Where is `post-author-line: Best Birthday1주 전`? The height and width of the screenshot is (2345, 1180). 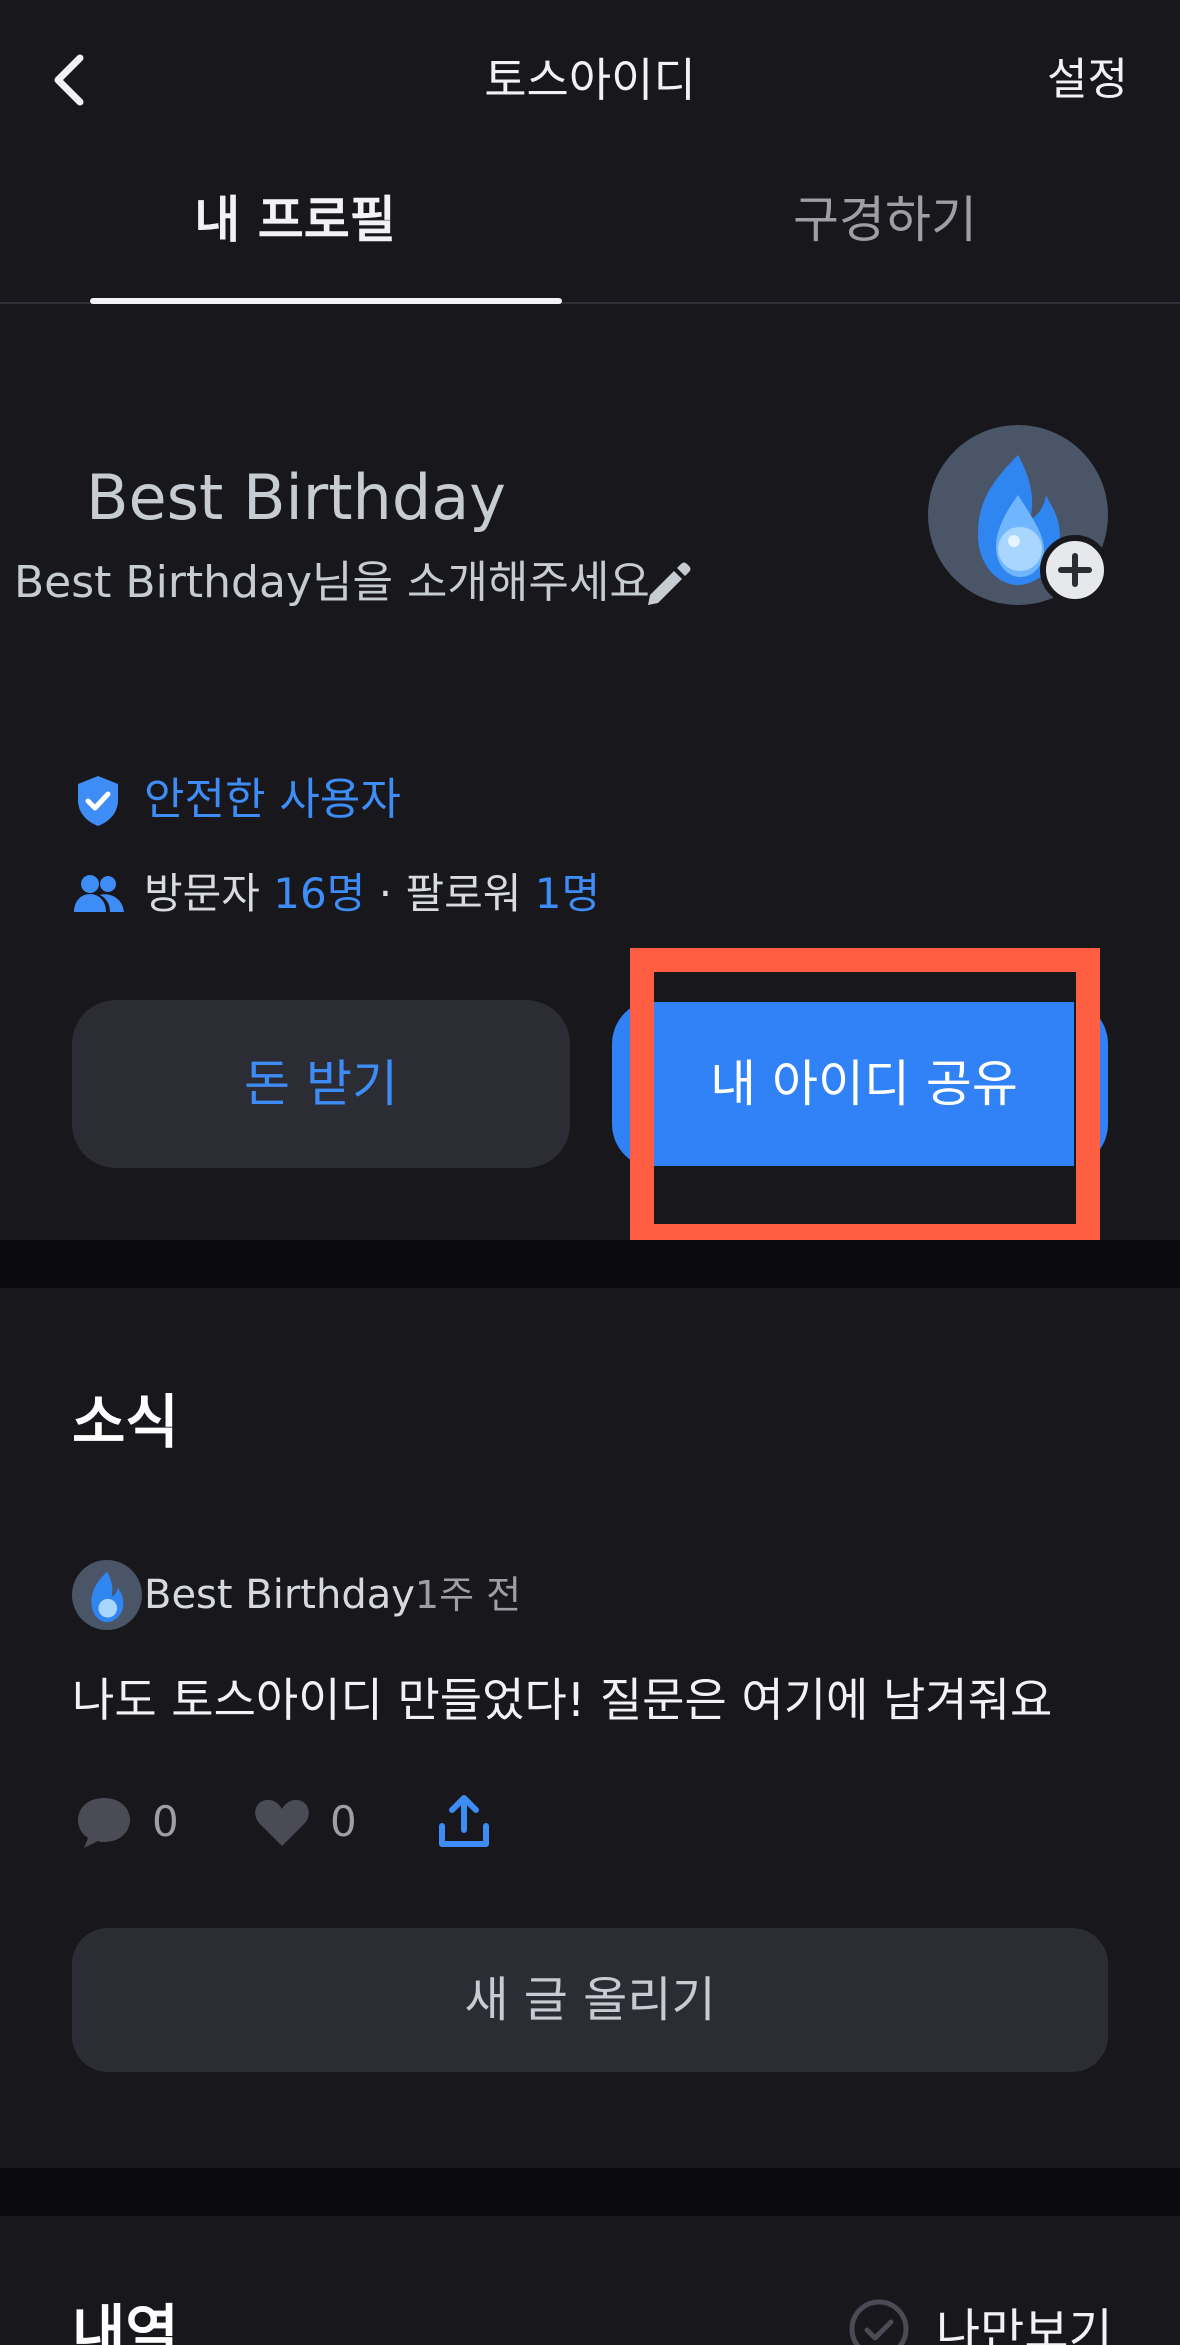
post-author-line: Best Birthday1주 전 is located at coordinates (332, 1595).